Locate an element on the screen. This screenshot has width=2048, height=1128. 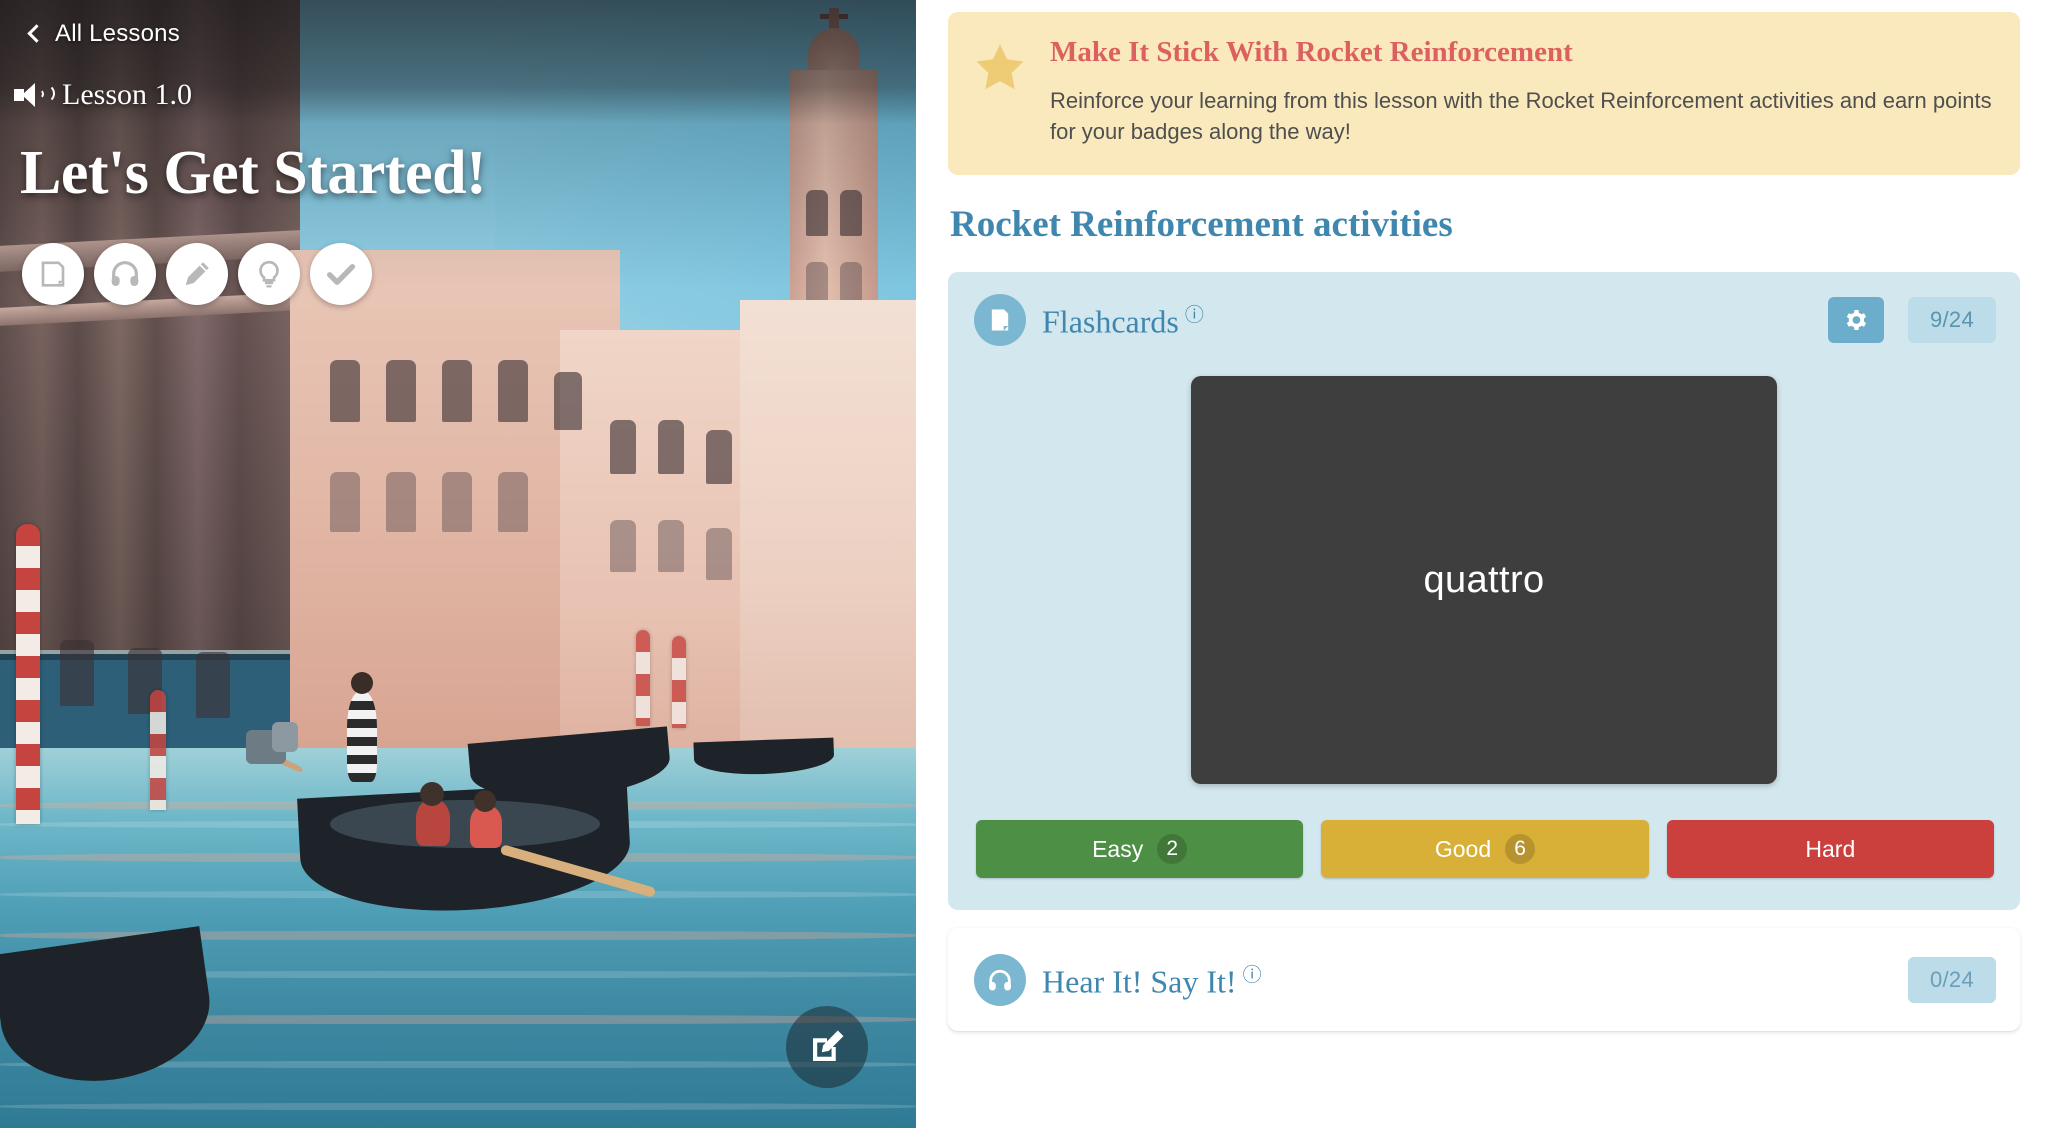
gear-icon is located at coordinates (1856, 320).